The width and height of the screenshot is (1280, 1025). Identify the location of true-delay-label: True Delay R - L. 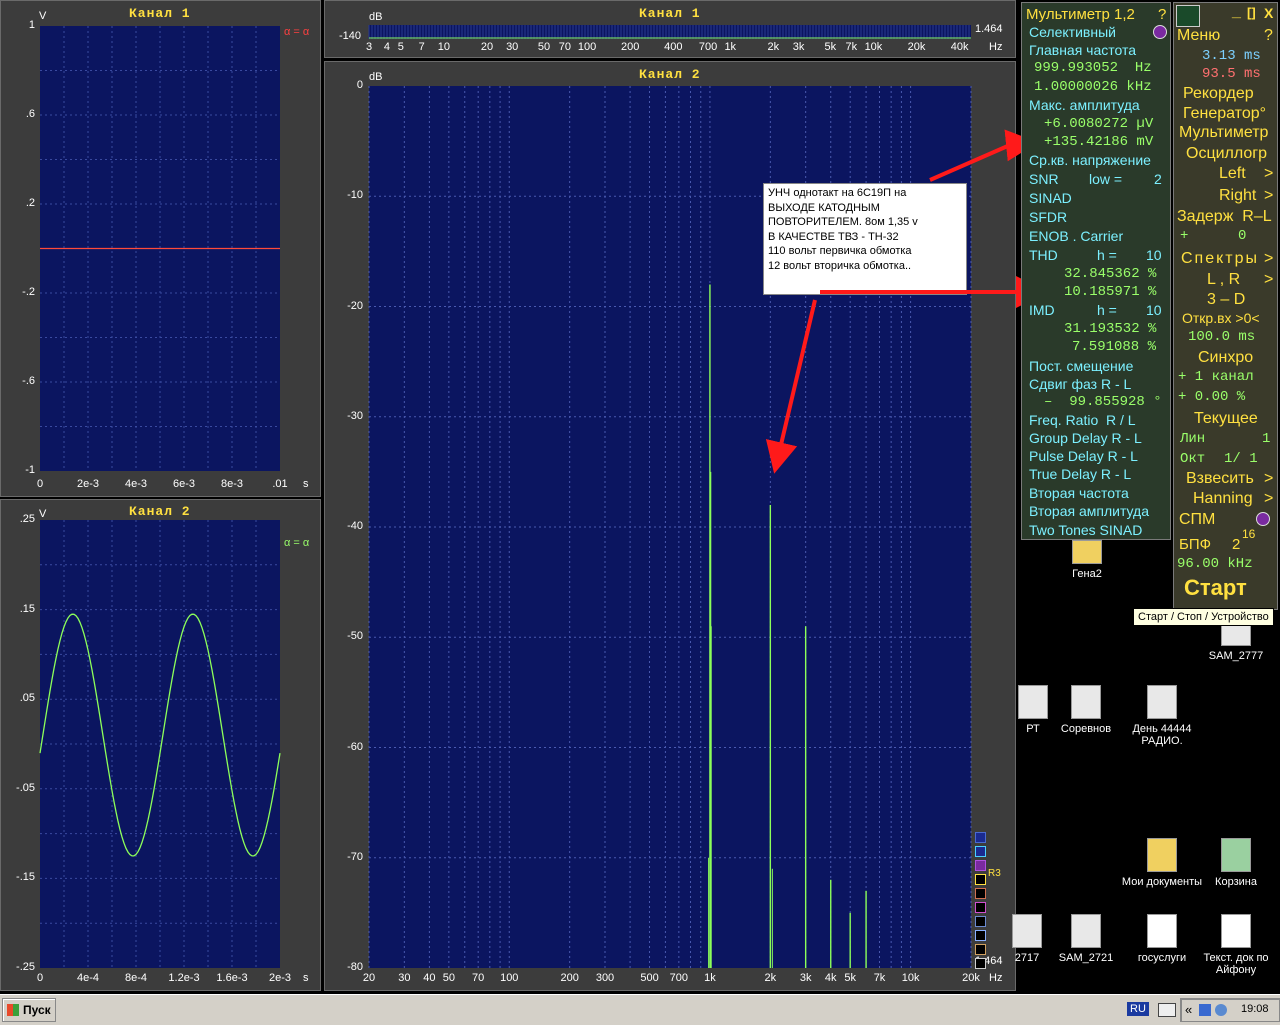
(1080, 474).